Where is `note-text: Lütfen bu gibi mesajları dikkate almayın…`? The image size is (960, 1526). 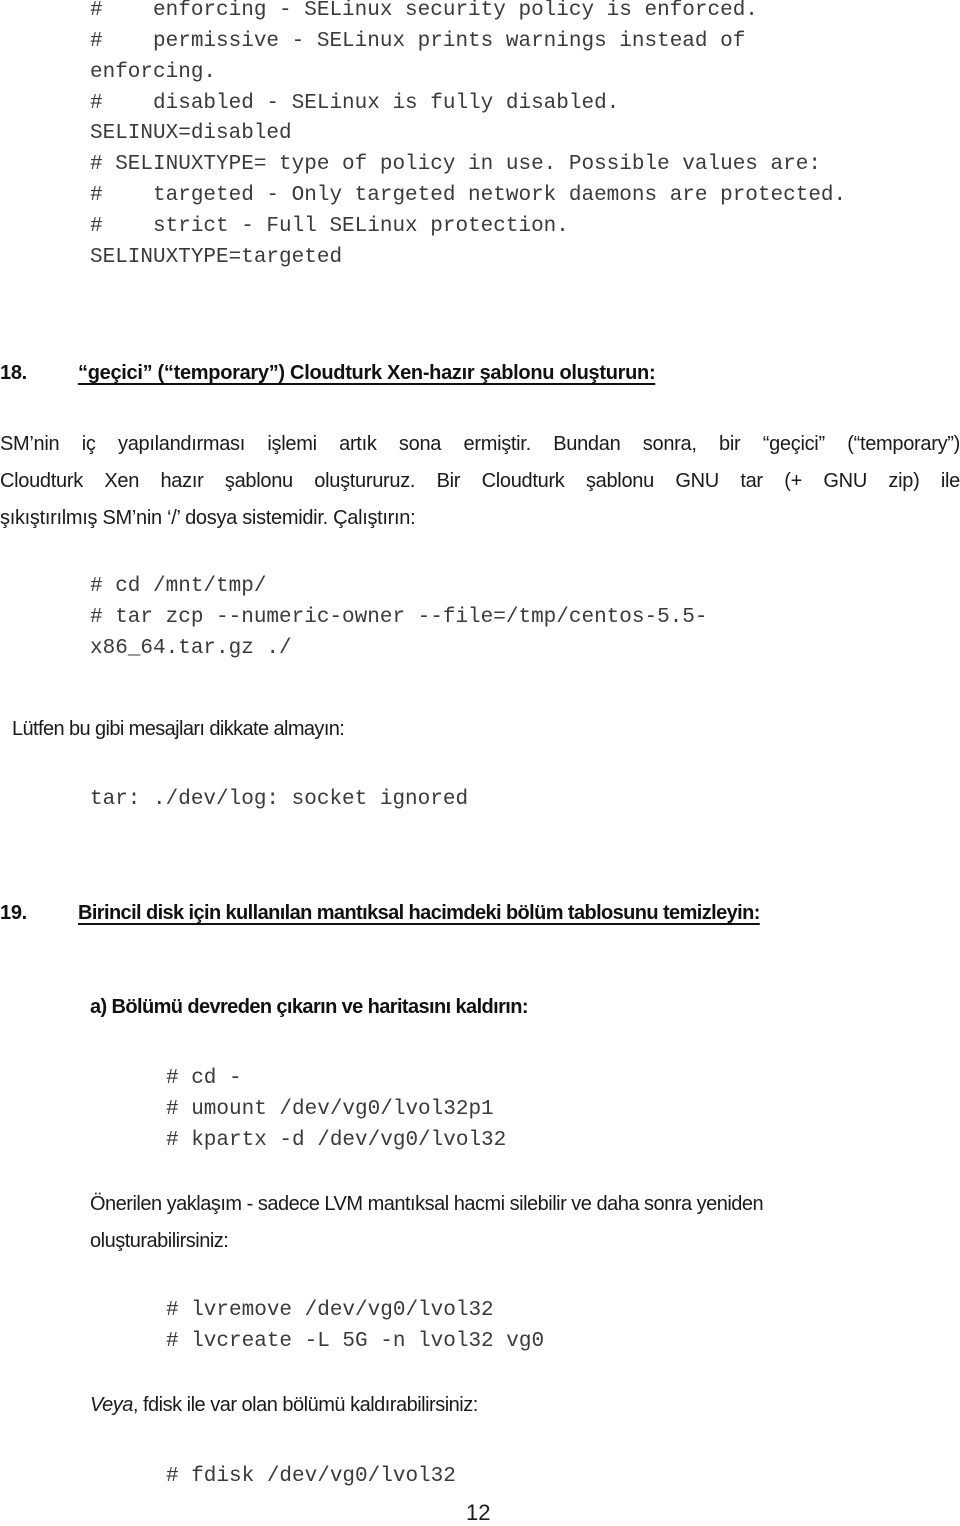
note-text: Lütfen bu gibi mesajları dikkate almayın… is located at coordinates (178, 729).